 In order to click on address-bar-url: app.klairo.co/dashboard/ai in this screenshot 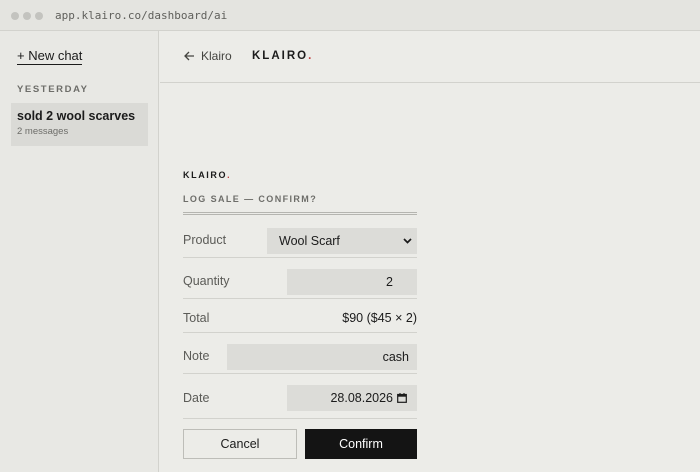, I will do `click(141, 15)`.